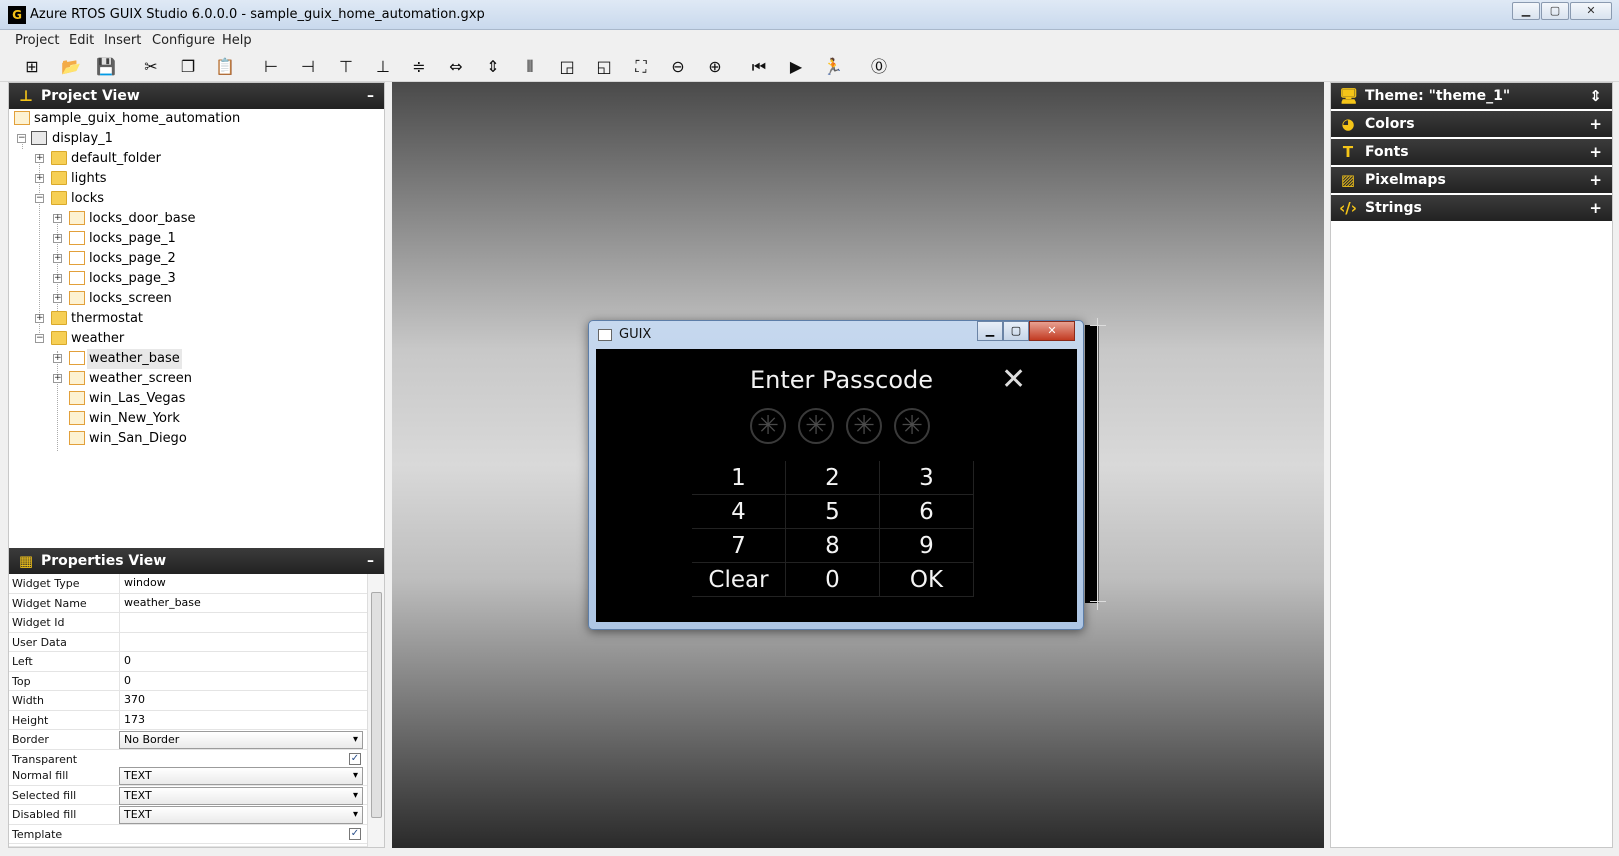  What do you see at coordinates (1595, 180) in the screenshot?
I see `pixelmaps-expand-button: +` at bounding box center [1595, 180].